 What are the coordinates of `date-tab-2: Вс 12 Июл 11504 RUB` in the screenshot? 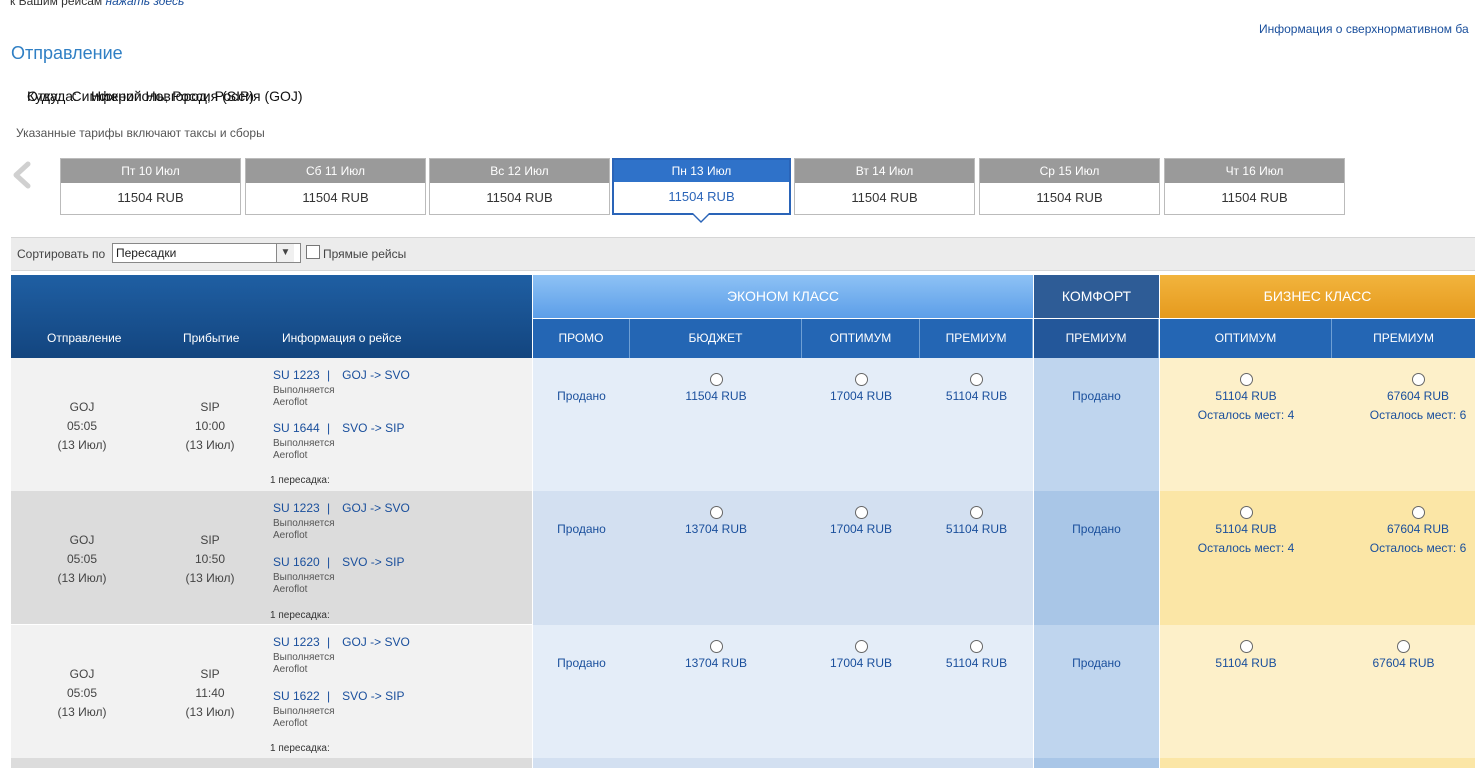 It's located at (519, 186).